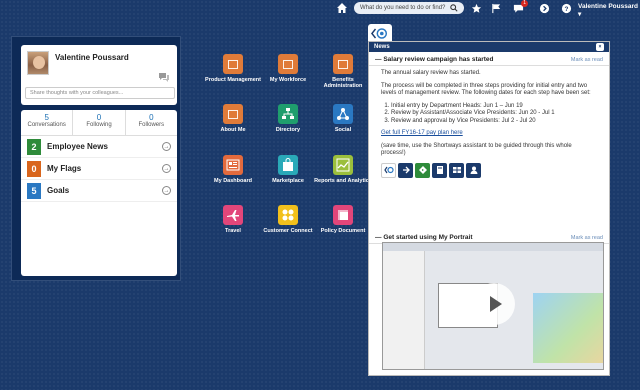 This screenshot has width=640, height=390. What do you see at coordinates (64, 168) in the screenshot?
I see `feed-label: My Flags` at bounding box center [64, 168].